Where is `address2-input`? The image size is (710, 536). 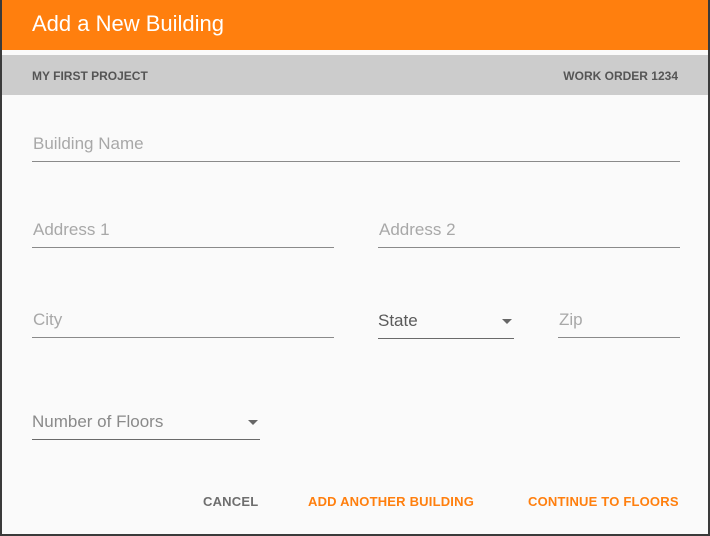 address2-input is located at coordinates (529, 230).